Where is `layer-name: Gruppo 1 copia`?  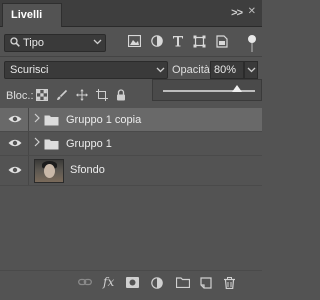 layer-name: Gruppo 1 copia is located at coordinates (104, 120).